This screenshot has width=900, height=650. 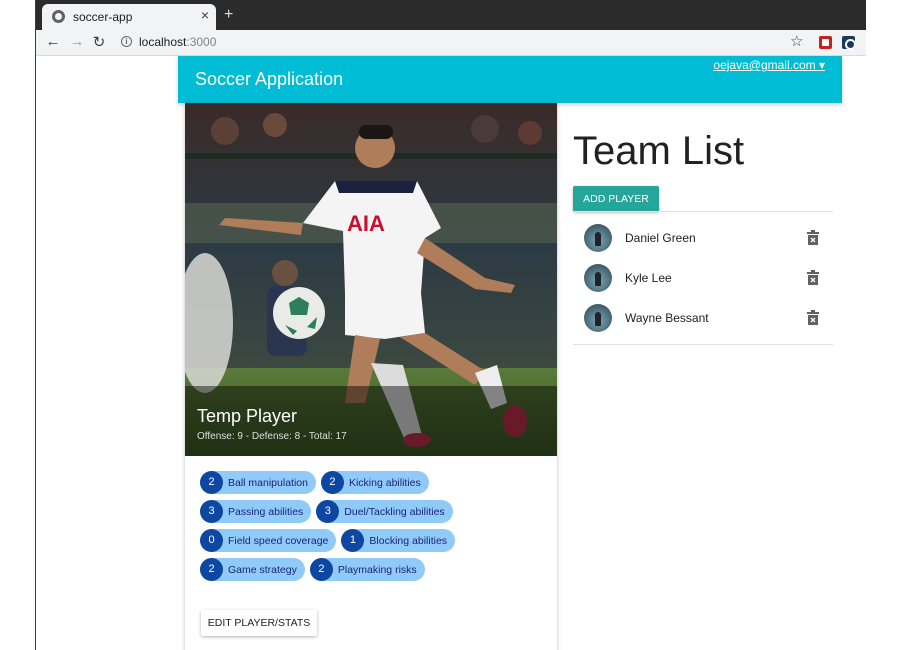 What do you see at coordinates (126, 41) in the screenshot?
I see `info-icon: i` at bounding box center [126, 41].